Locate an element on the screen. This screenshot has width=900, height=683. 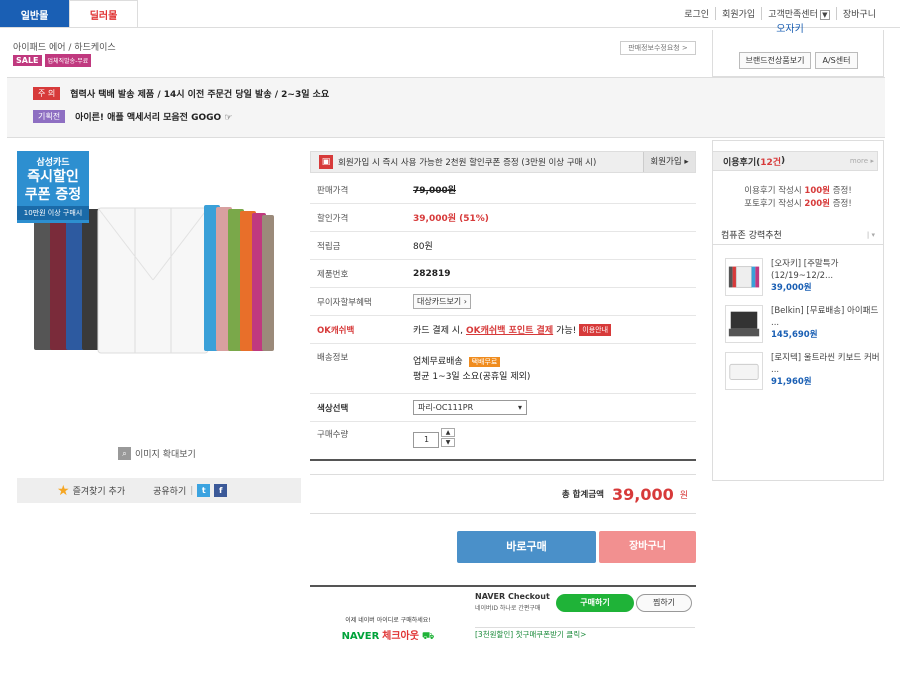
recommend-item-text: [Belkin] [무료배송] 아이패드 ... 145,690원 is located at coordinates (825, 325).